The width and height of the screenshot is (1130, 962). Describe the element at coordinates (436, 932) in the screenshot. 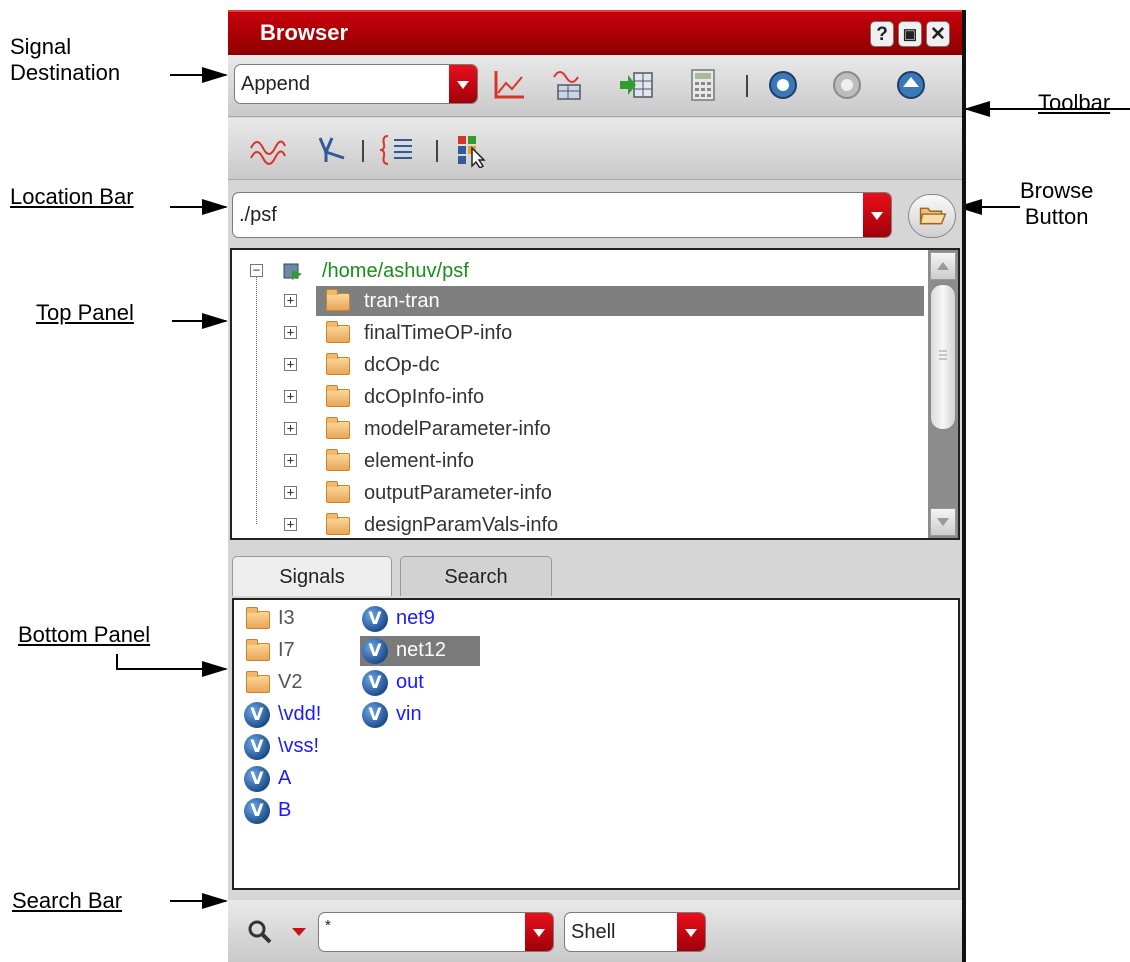

I see `search-input: *` at that location.